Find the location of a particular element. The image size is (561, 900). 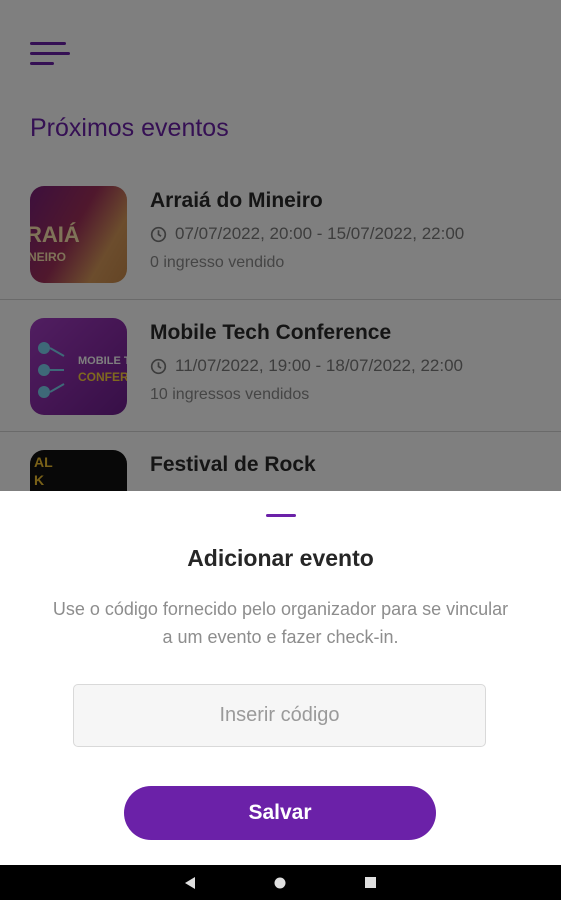

save-button: Salvar is located at coordinates (280, 813).